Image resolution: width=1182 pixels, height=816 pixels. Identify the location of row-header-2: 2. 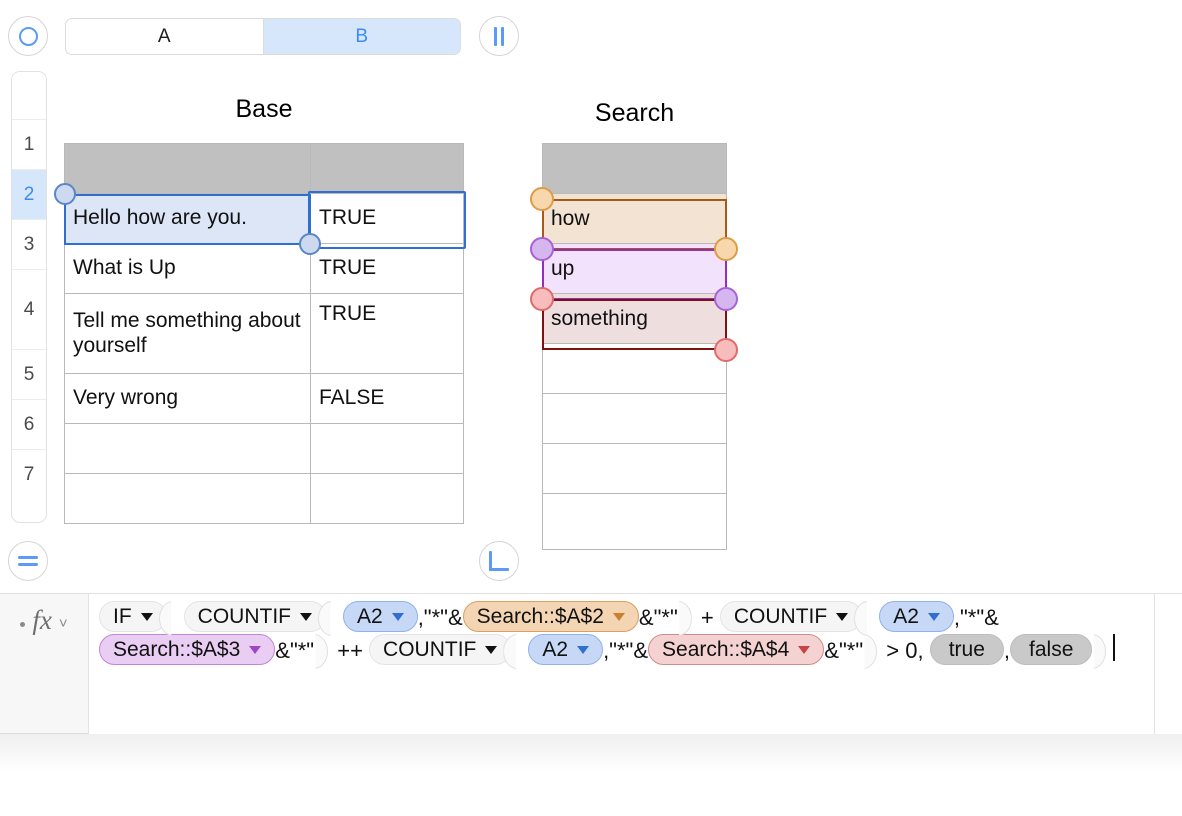
(29, 195).